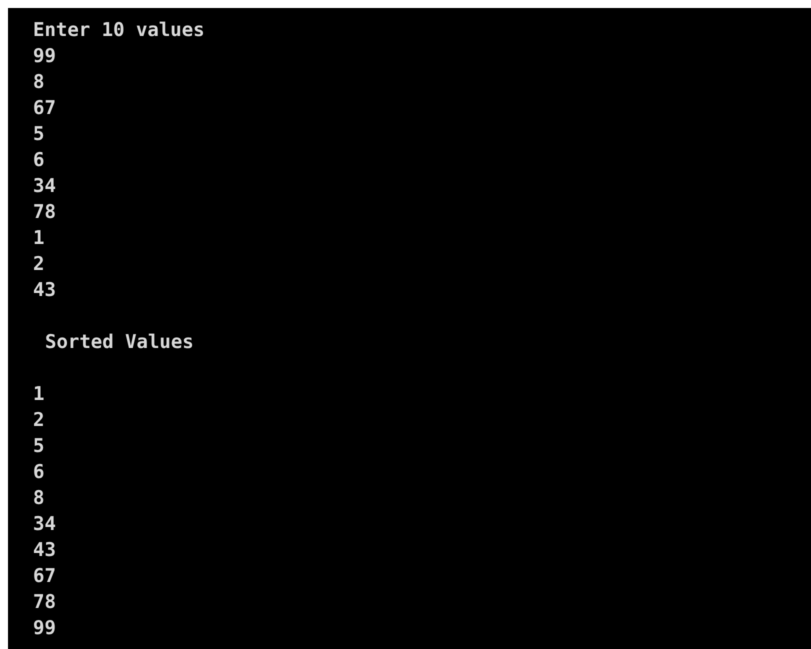 The height and width of the screenshot is (649, 811). What do you see at coordinates (119, 30) in the screenshot?
I see `prompt-text: Enter 10 values` at bounding box center [119, 30].